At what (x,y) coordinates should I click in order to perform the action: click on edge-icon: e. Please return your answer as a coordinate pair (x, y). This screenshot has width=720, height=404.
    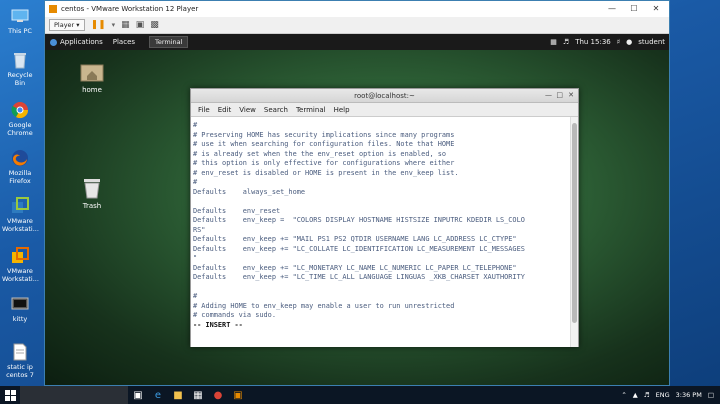
    Looking at the image, I should click on (158, 395).